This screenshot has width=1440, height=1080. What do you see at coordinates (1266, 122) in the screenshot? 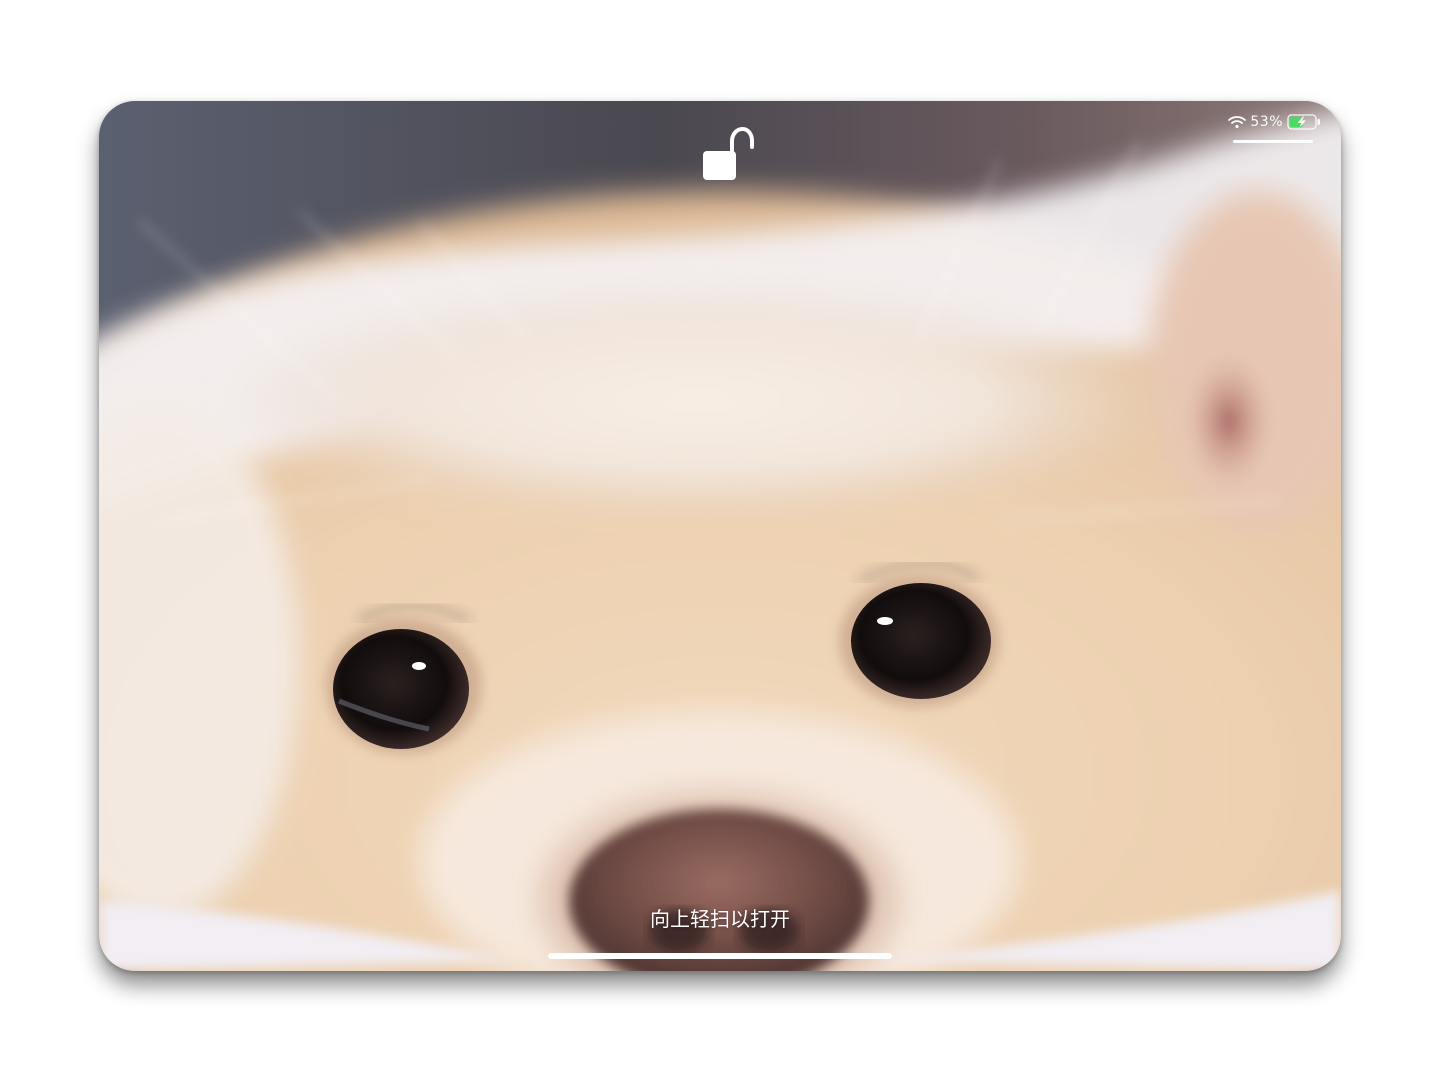
I see `battery-percent: 53%` at bounding box center [1266, 122].